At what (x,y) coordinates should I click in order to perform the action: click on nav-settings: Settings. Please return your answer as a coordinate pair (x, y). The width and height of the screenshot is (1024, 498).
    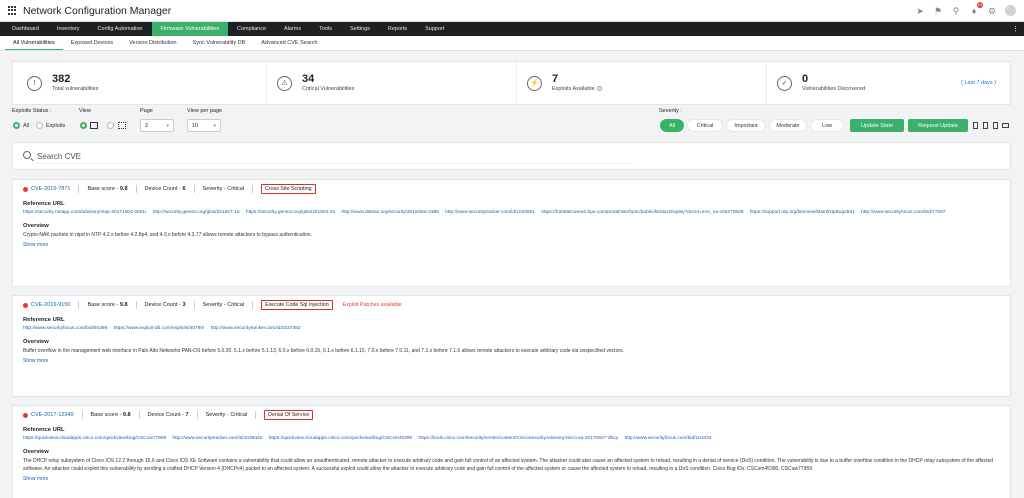
    Looking at the image, I should click on (360, 29).